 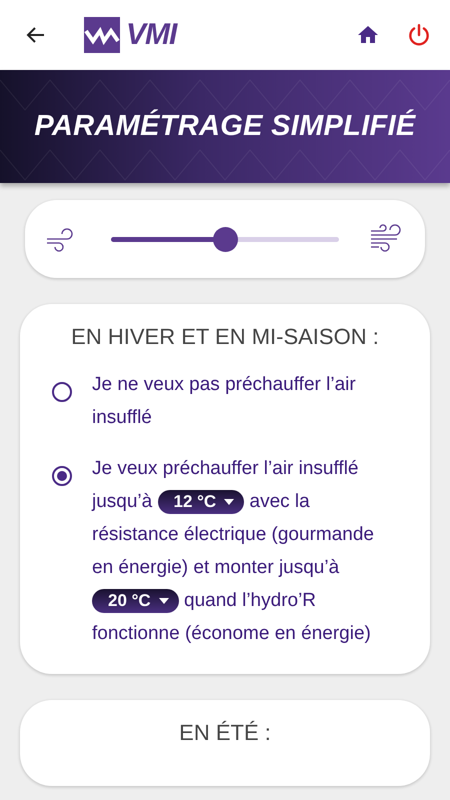 What do you see at coordinates (233, 551) in the screenshot?
I see `option-label: Je veux préchauffer l’air insufflé jusqu’à 12 °C avec la résistance électrique (gourmande en énergie) et monter jusqu’à 20 °C quand l’hydro’R fonctionne (économe en énergie)` at bounding box center [233, 551].